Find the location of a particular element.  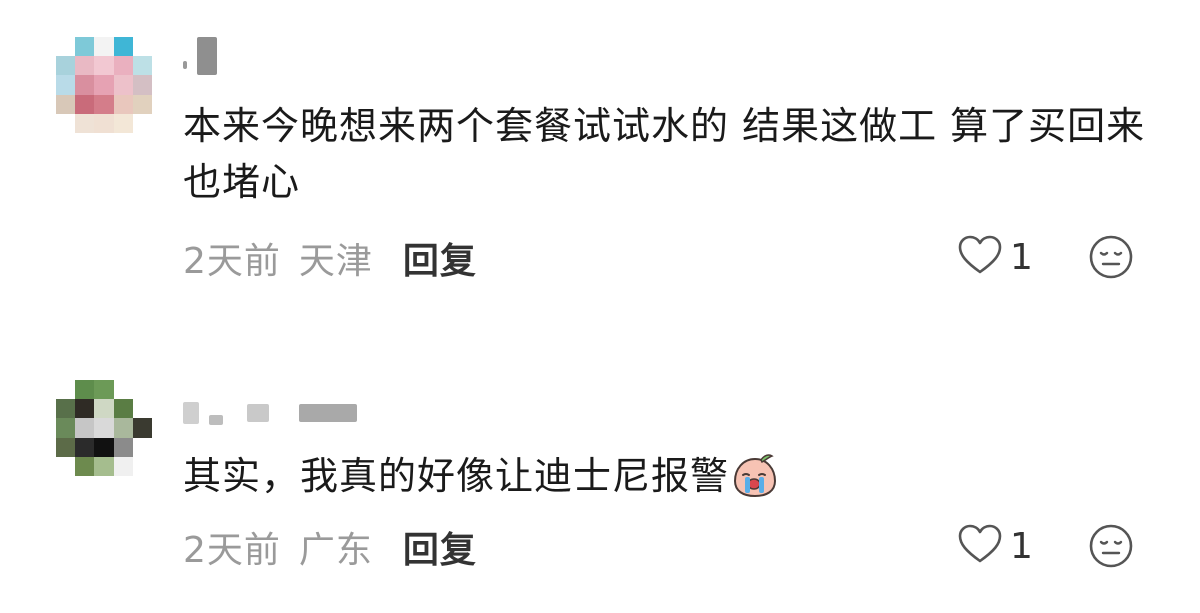

comment-meta: 2天前 天津 回复 is located at coordinates (330, 258).